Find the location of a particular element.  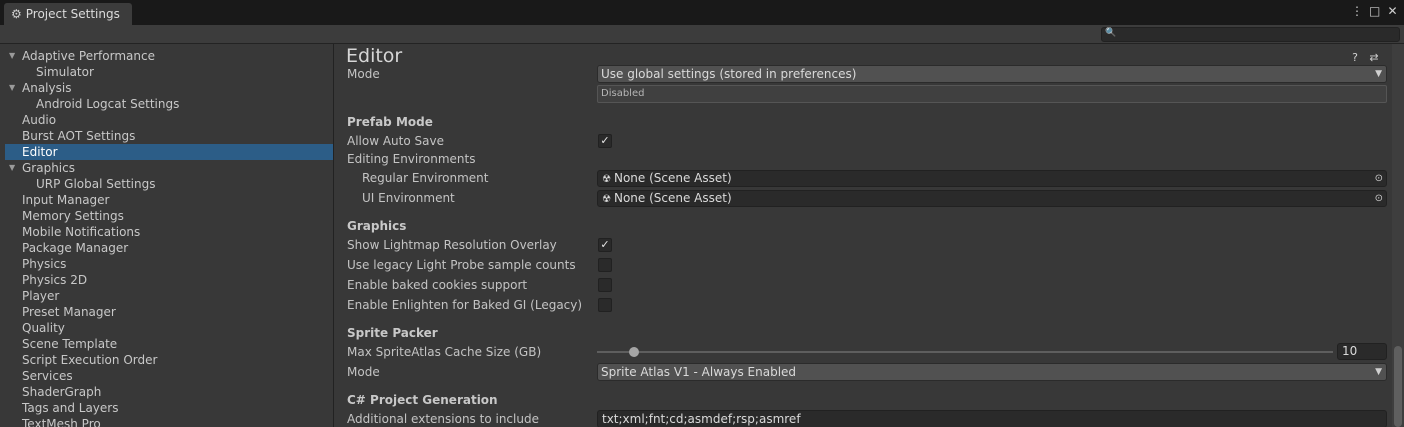

sidebar-item-label: Memory Settings is located at coordinates (73, 216).